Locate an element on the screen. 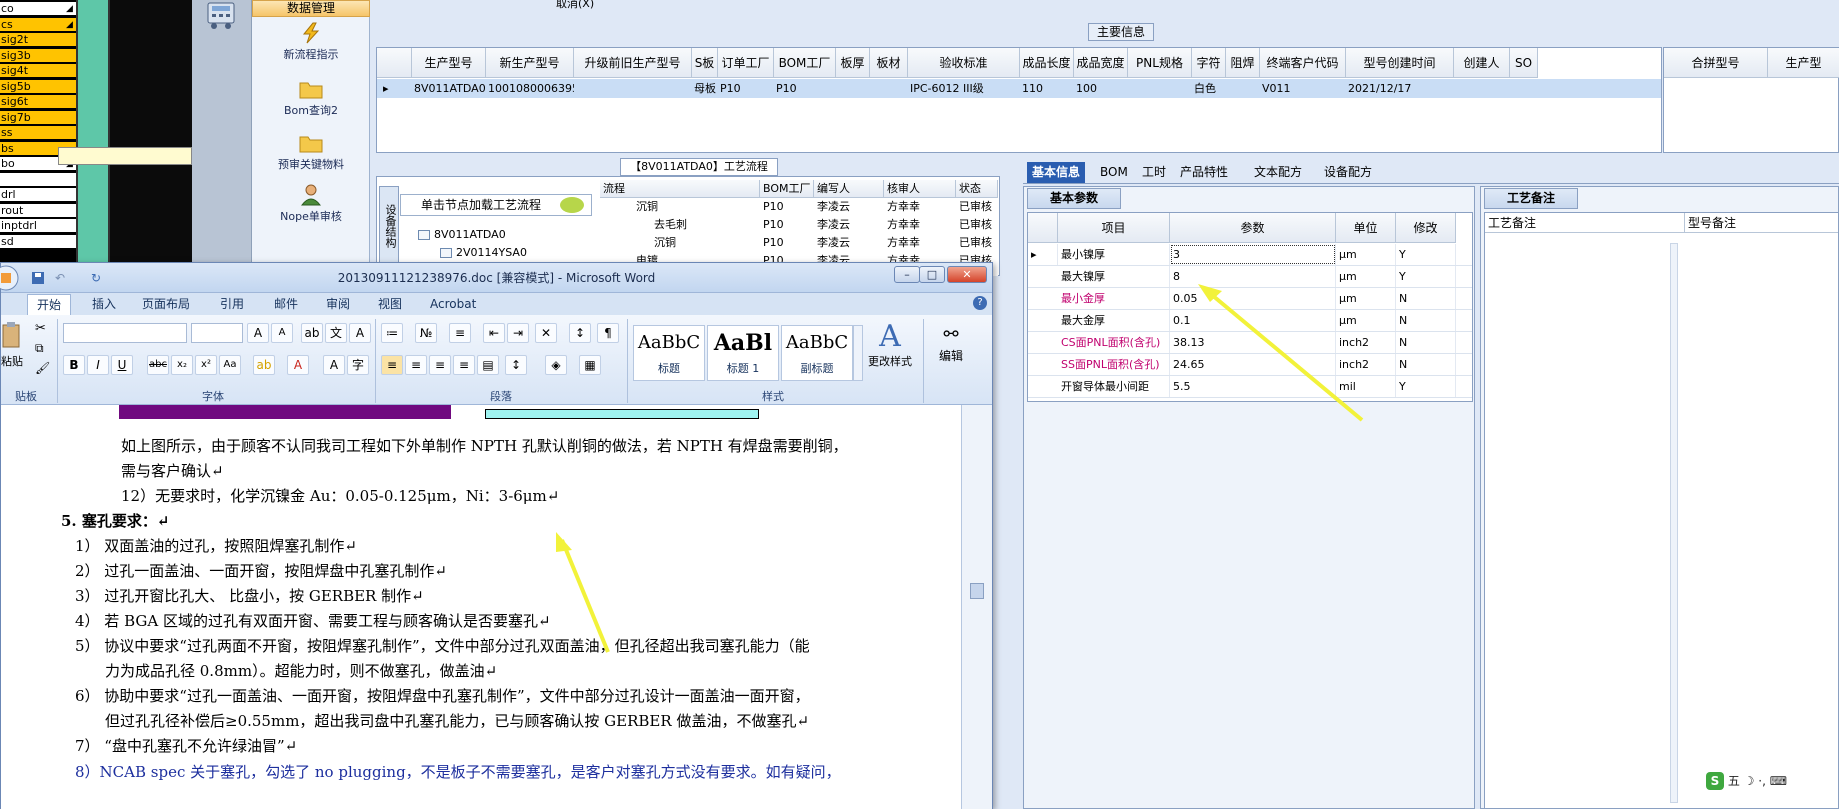 This screenshot has width=1839, height=809. ribbon-tab: 页面布局 is located at coordinates (166, 304).